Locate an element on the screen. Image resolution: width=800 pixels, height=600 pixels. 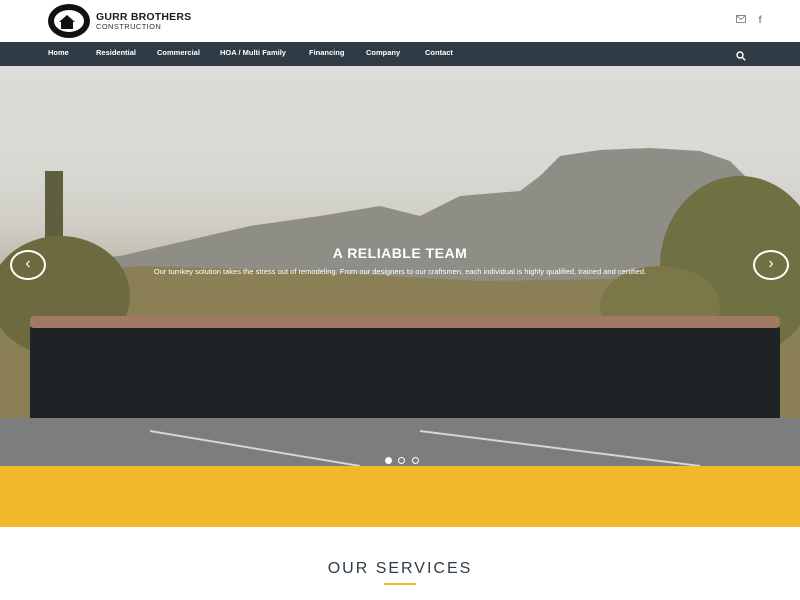
chevron-left-icon: ‹ is located at coordinates (28, 265).